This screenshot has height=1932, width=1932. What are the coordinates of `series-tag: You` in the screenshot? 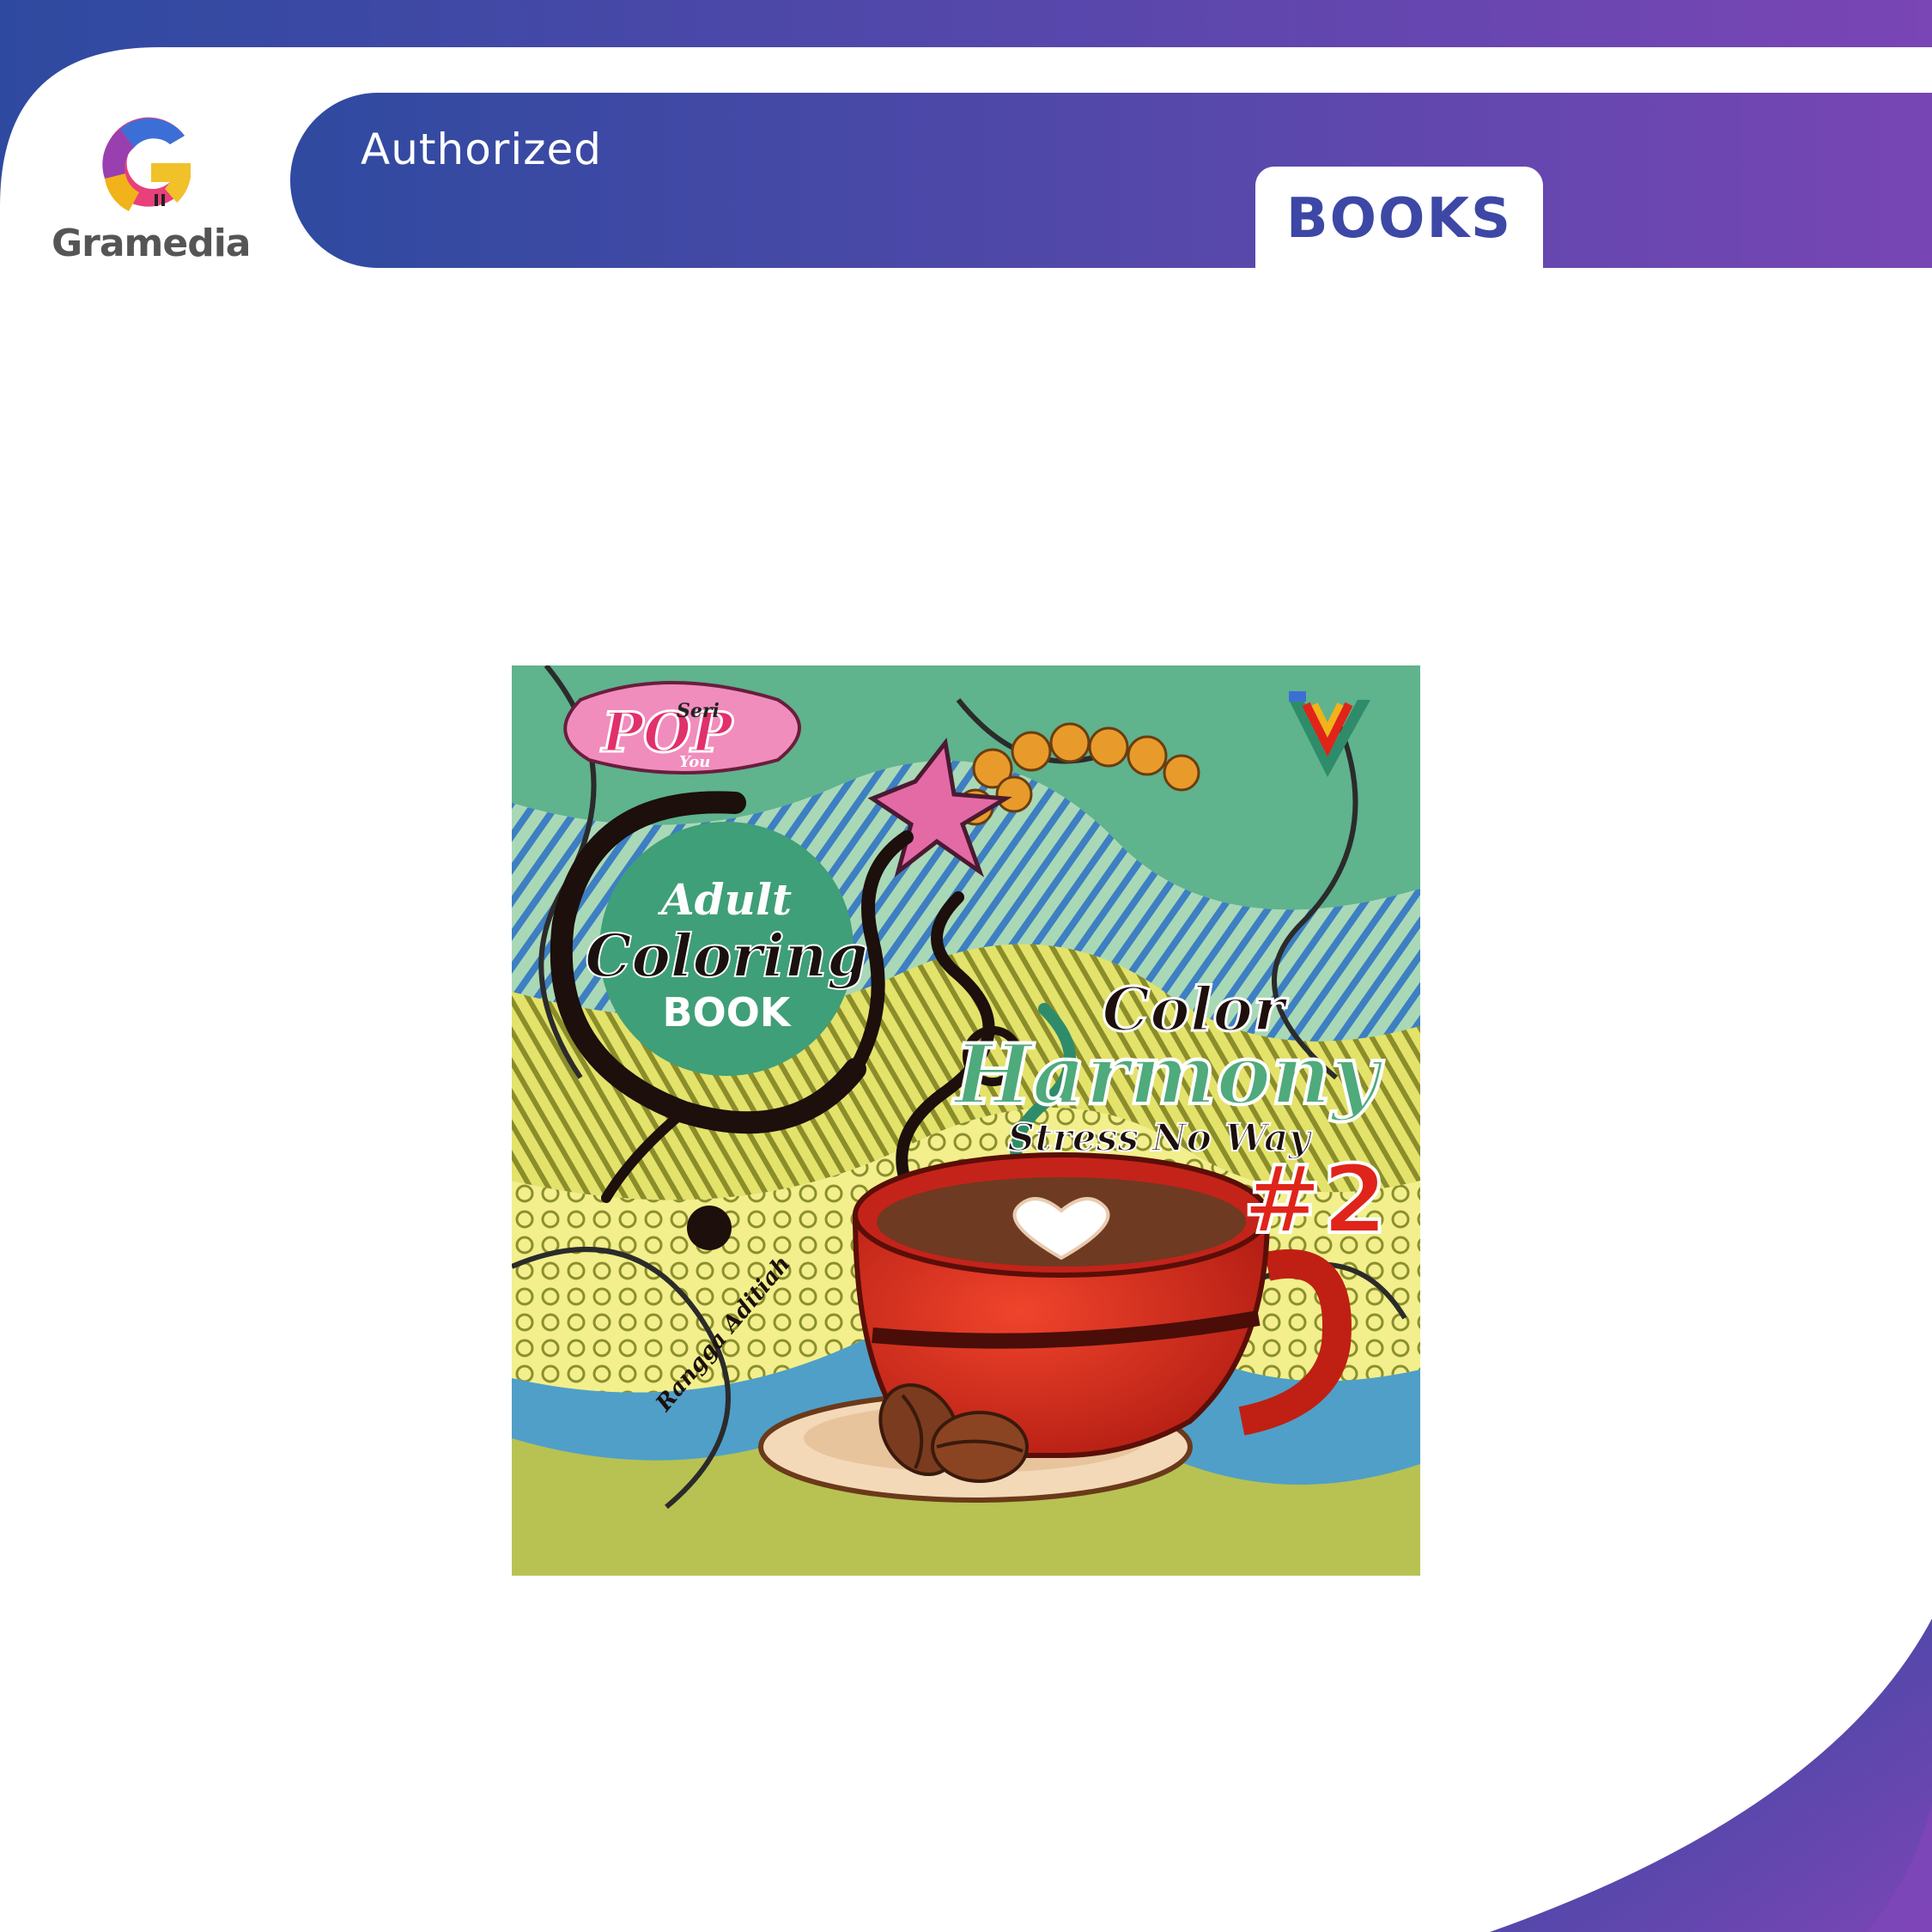 It's located at (695, 762).